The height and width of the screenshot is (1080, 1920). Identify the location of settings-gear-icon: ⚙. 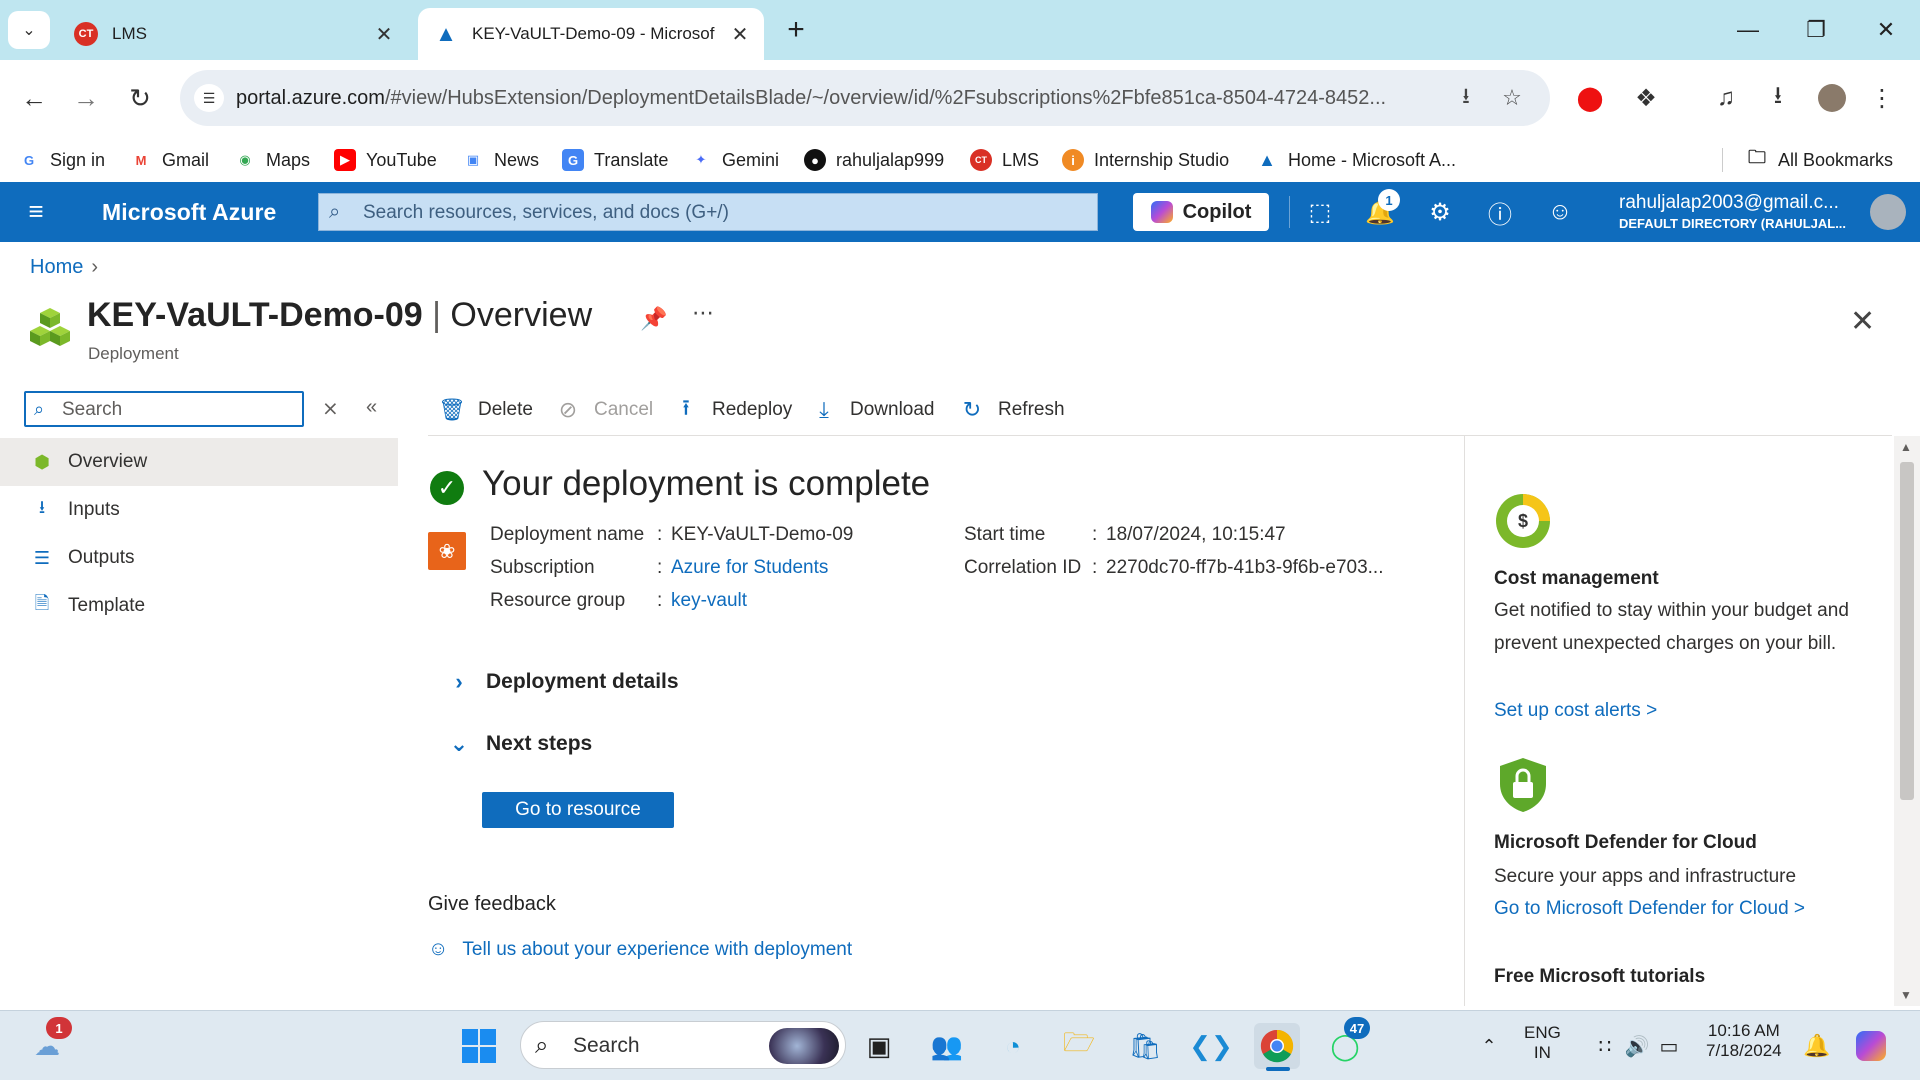
(1440, 212).